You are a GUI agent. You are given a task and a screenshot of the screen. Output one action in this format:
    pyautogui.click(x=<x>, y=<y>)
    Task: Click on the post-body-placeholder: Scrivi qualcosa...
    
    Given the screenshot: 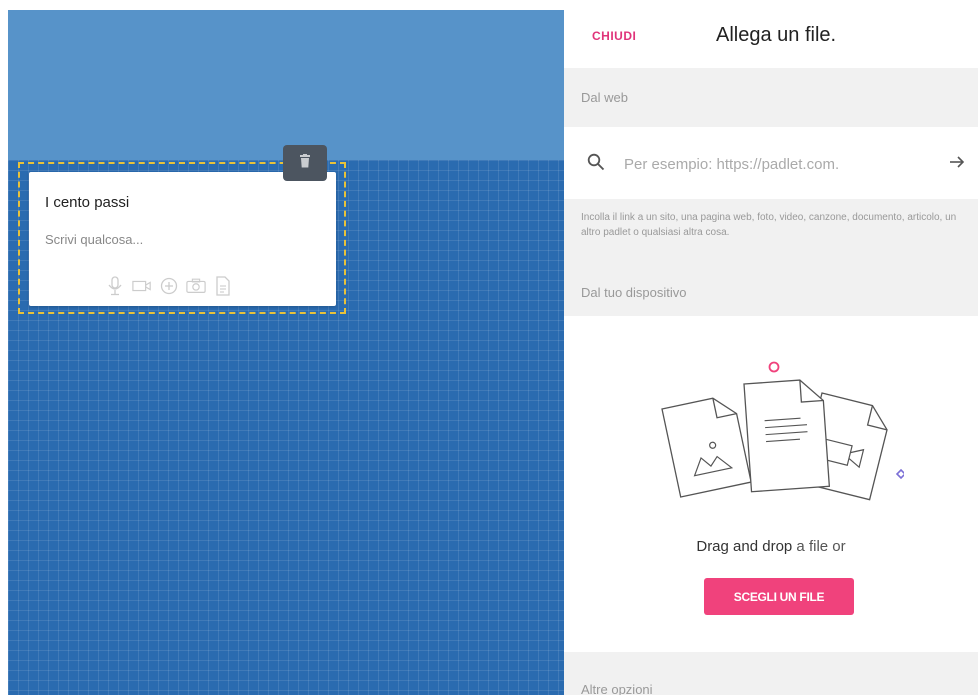 What is the action you would take?
    pyautogui.click(x=94, y=239)
    